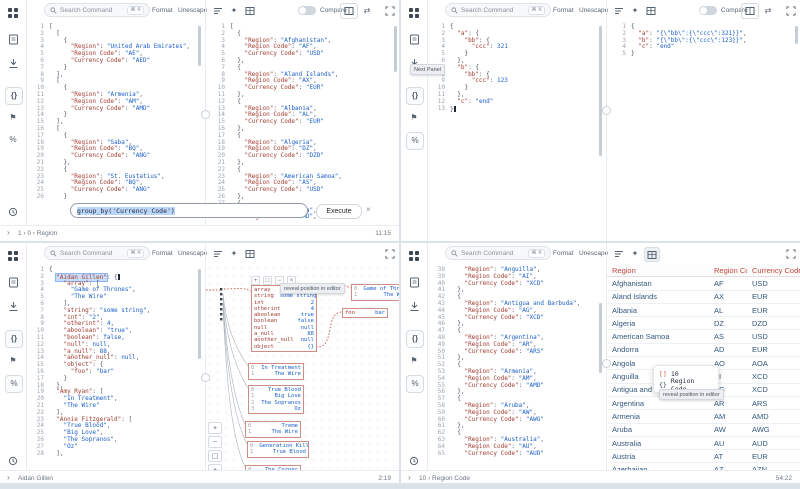 Image resolution: width=800 pixels, height=489 pixels. Describe the element at coordinates (514, 454) in the screenshot. I see `code-line: 65 "Currency Code": "AUD"` at that location.